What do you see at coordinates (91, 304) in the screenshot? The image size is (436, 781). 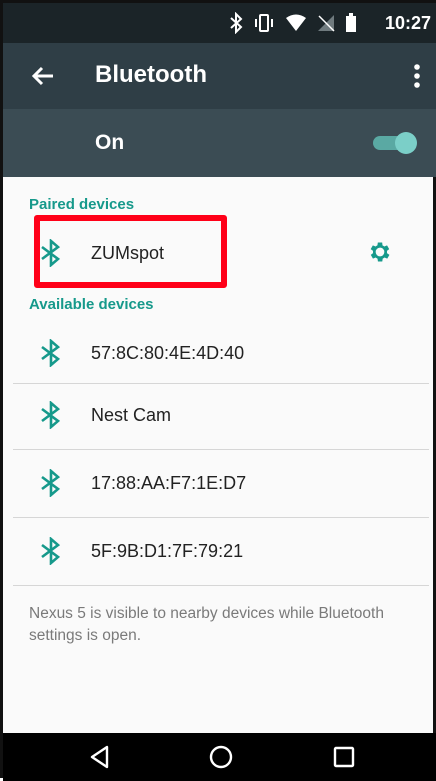 I see `available-devices-header: Available devices` at bounding box center [91, 304].